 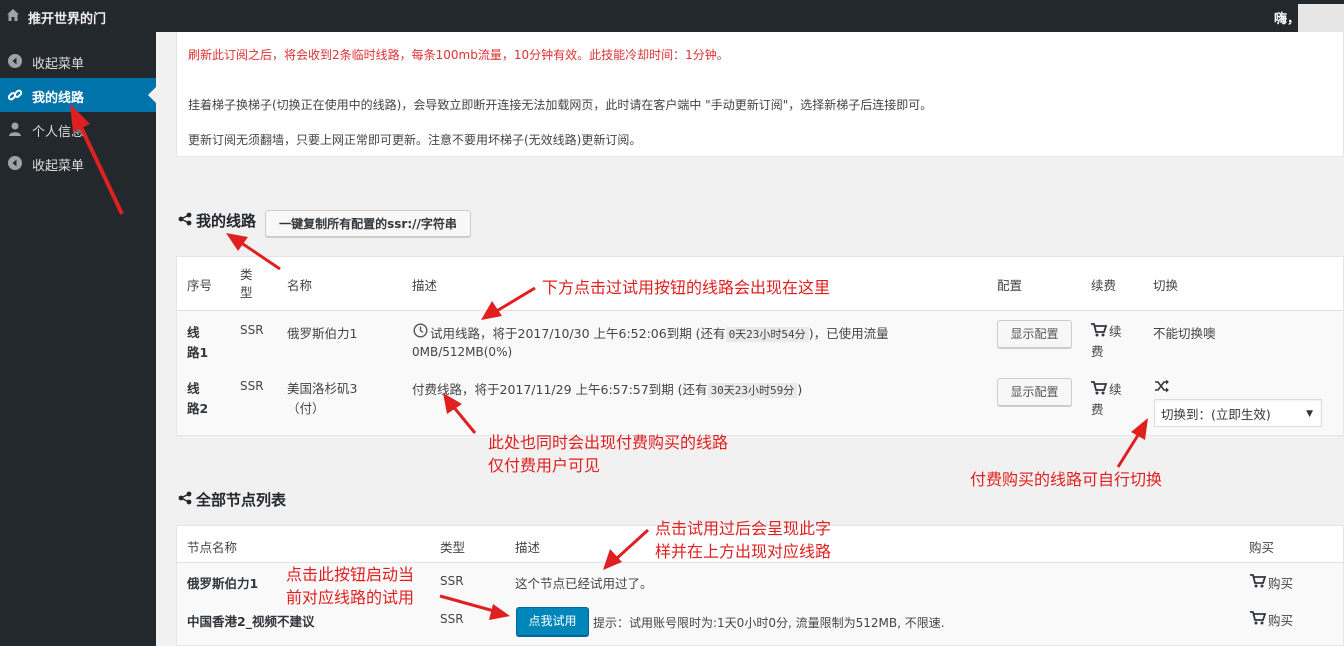 What do you see at coordinates (1287, 17) in the screenshot?
I see `greeting-text: 嗨，` at bounding box center [1287, 17].